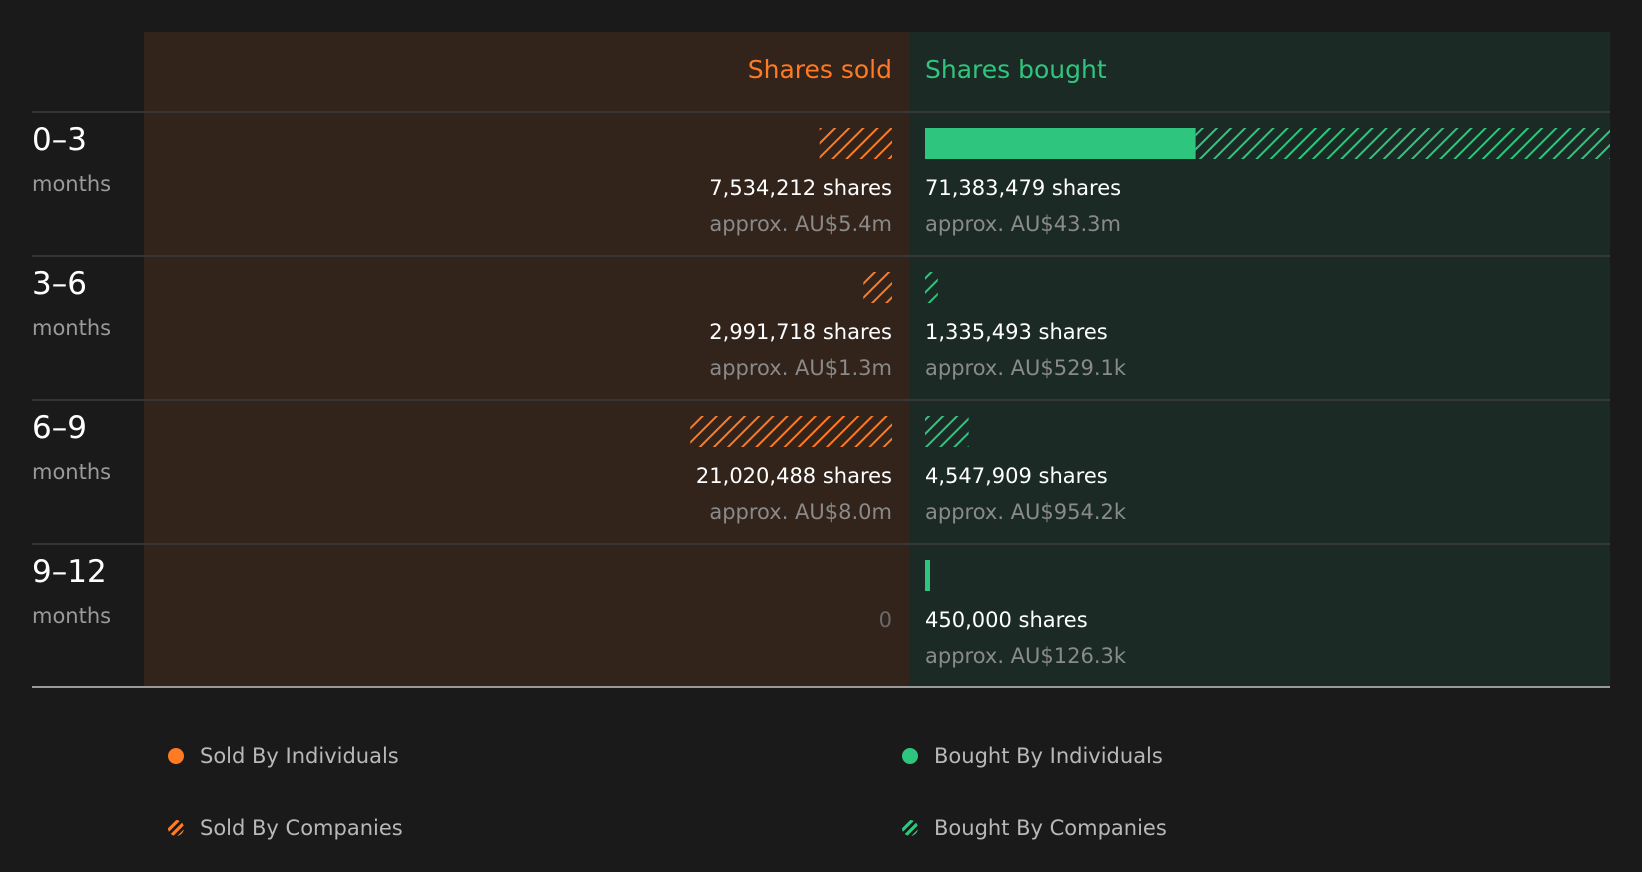  Describe the element at coordinates (299, 756) in the screenshot. I see `legend-label: Sold By Individuals` at that location.